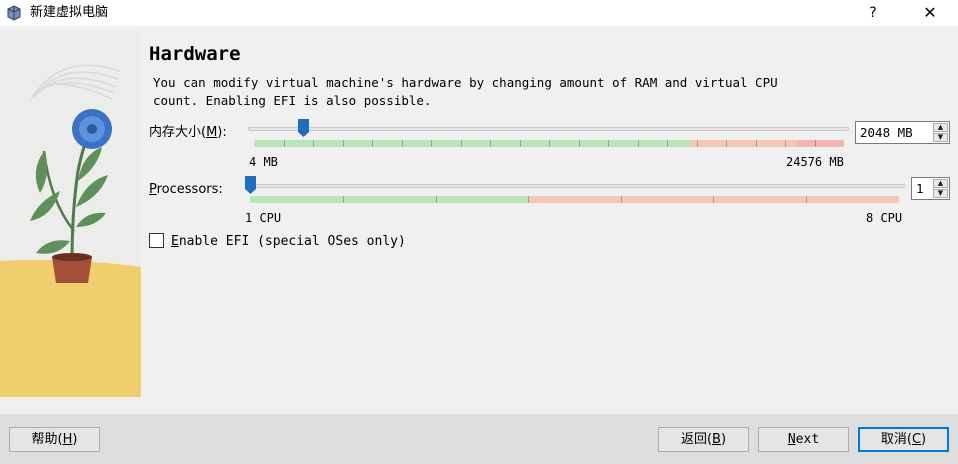  Describe the element at coordinates (14, 13) in the screenshot. I see `virtualbox-icon` at that location.